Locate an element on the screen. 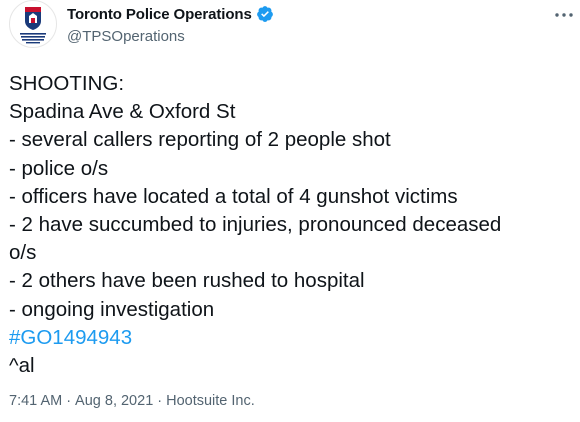 Image resolution: width=580 pixels, height=422 pixels. hashtag-link: #GO1494943 is located at coordinates (289, 338).